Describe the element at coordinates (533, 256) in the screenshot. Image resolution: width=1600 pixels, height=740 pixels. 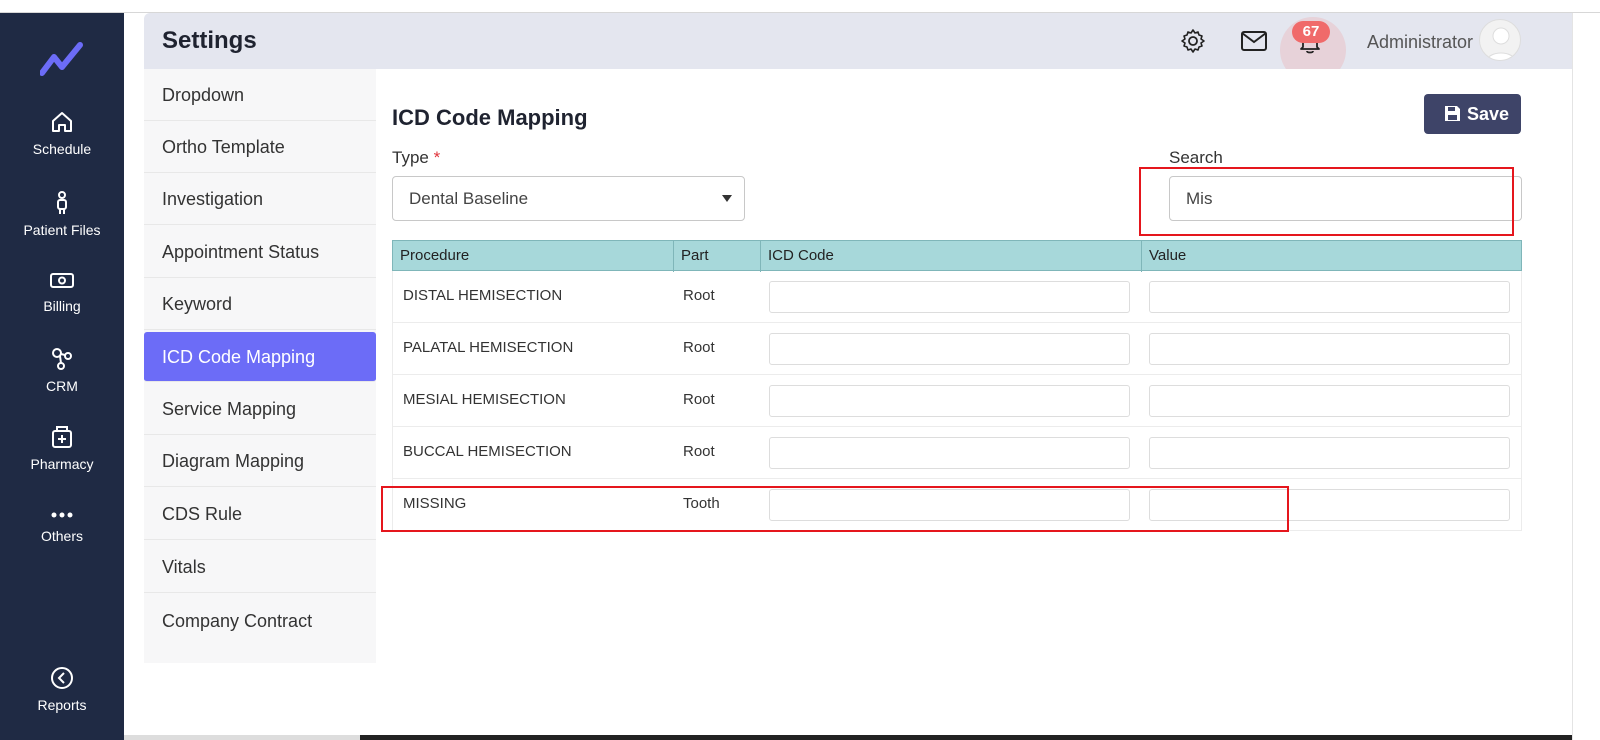
I see `column-header-procedure: Procedure` at that location.